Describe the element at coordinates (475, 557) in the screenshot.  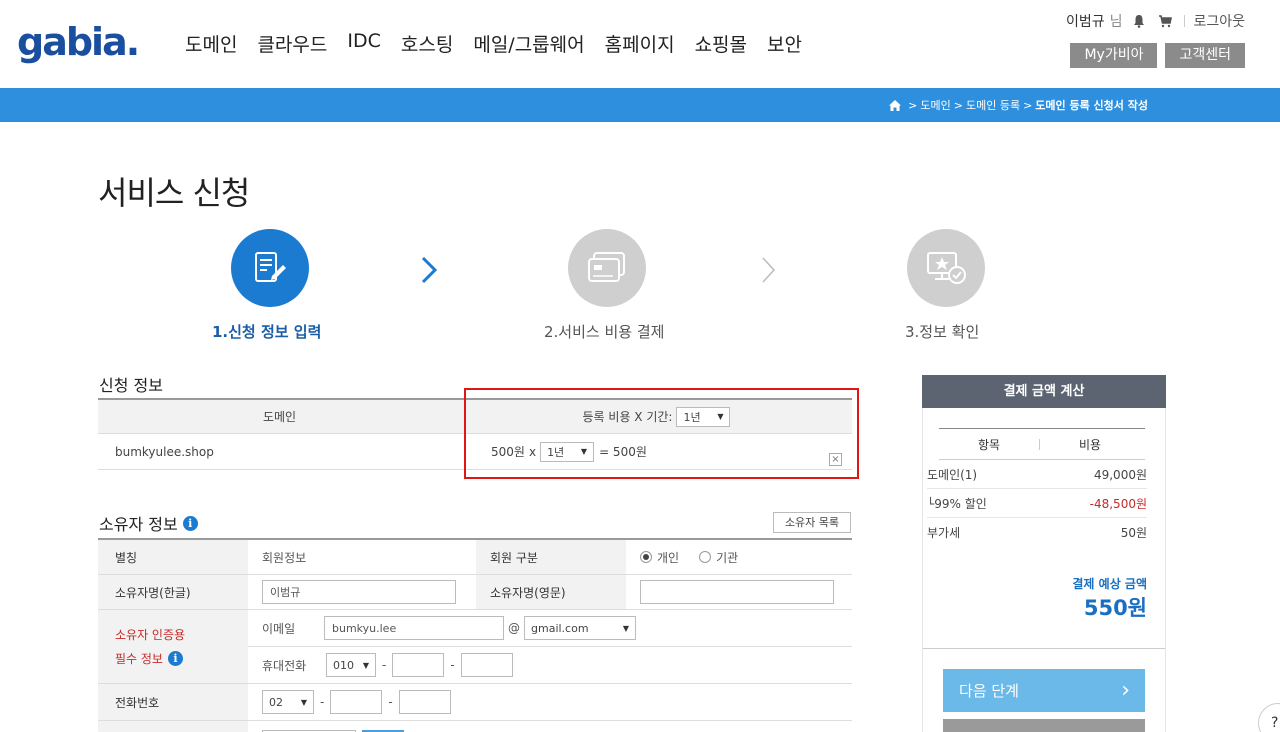
I see `table-row: 별칭 회원정보 회원 구분 개인 기관` at that location.